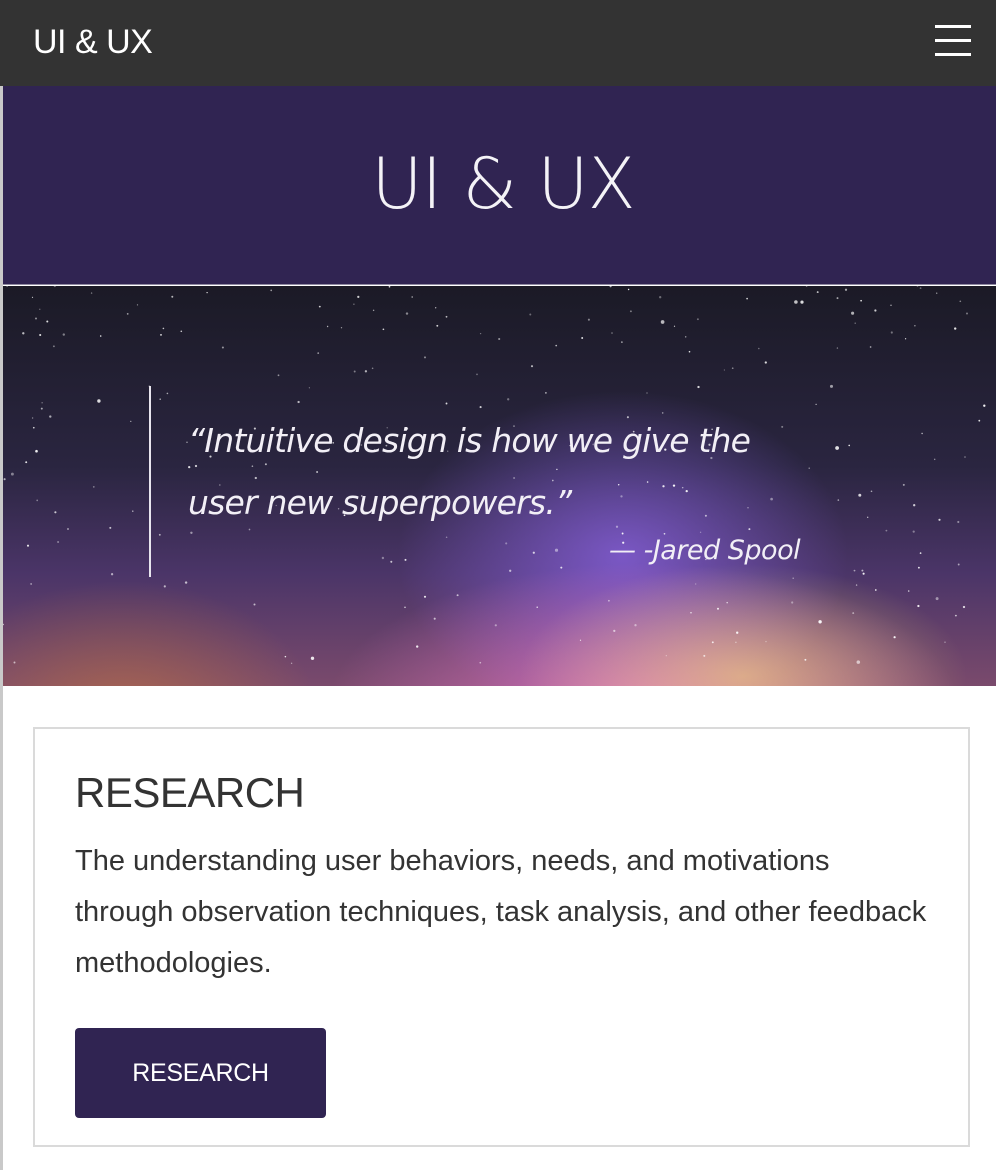  What do you see at coordinates (503, 184) in the screenshot?
I see `page-title: UI & UX` at bounding box center [503, 184].